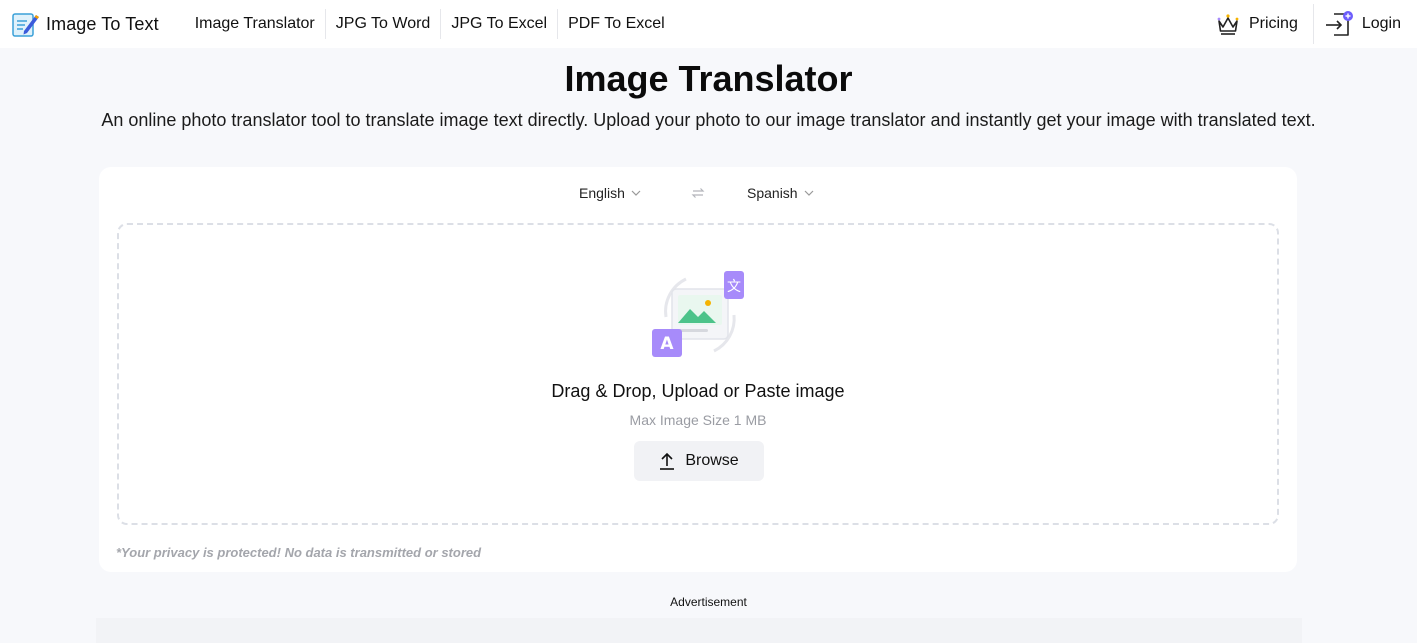 The height and width of the screenshot is (643, 1417). What do you see at coordinates (698, 314) in the screenshot?
I see `image-translate-illustration-icon: 文 A` at bounding box center [698, 314].